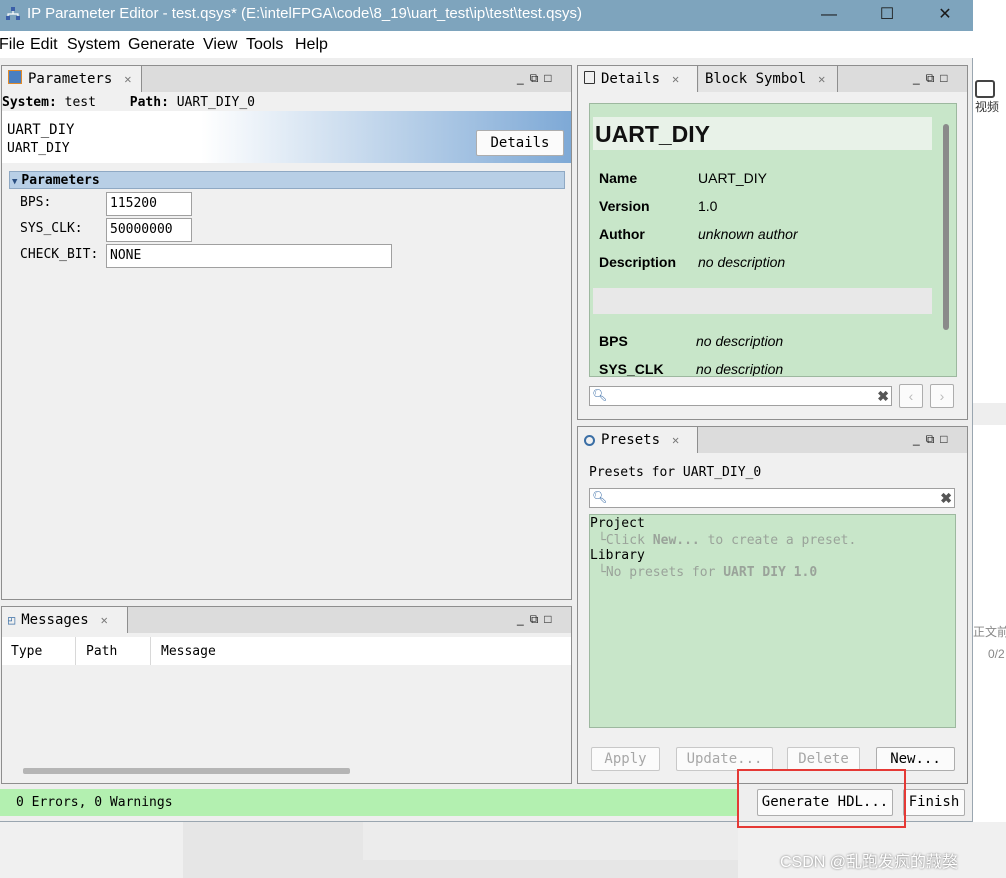 The image size is (1006, 878). Describe the element at coordinates (44, 45) in the screenshot. I see `menu-edit: Edit` at that location.